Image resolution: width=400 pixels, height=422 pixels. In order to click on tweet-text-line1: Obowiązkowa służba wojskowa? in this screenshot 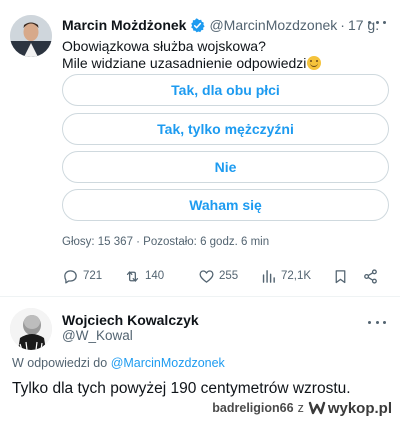, I will do `click(164, 46)`.